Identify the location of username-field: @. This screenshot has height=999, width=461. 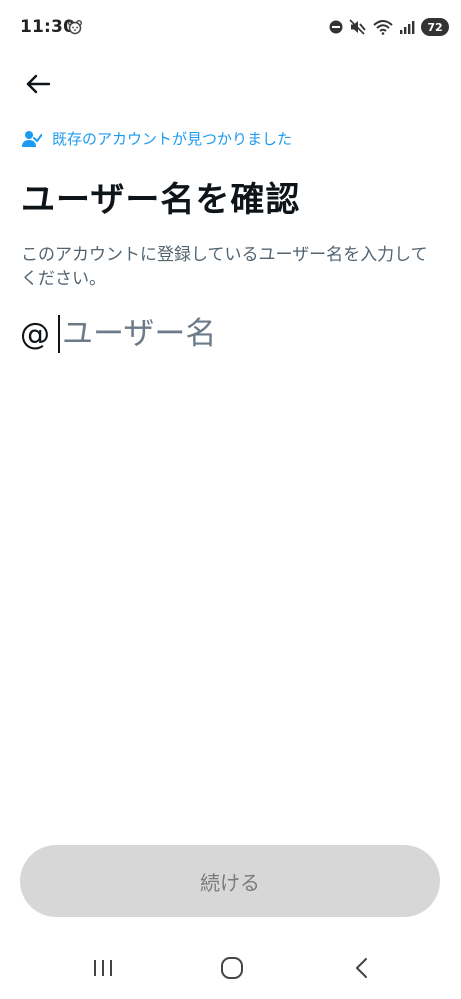
(221, 334).